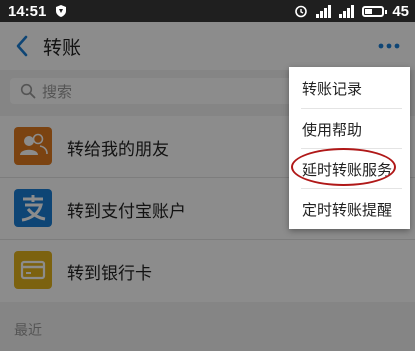 The width and height of the screenshot is (415, 351). I want to click on menu-item-label: 转账记录, so click(332, 88).